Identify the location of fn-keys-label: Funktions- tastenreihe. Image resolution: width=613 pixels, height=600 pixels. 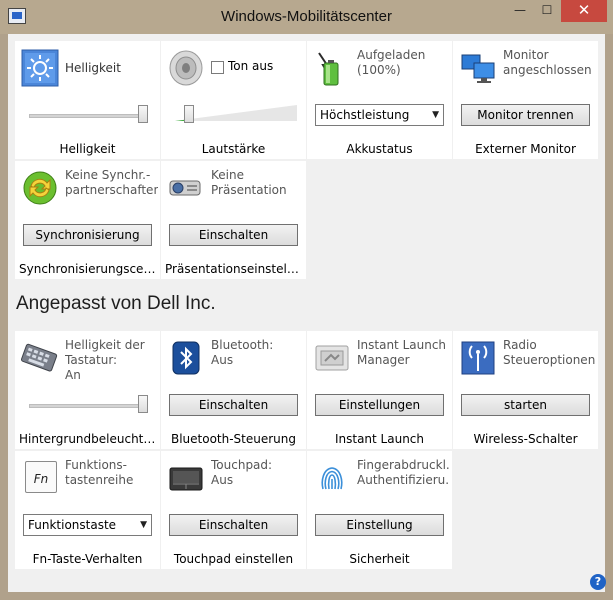
(99, 472).